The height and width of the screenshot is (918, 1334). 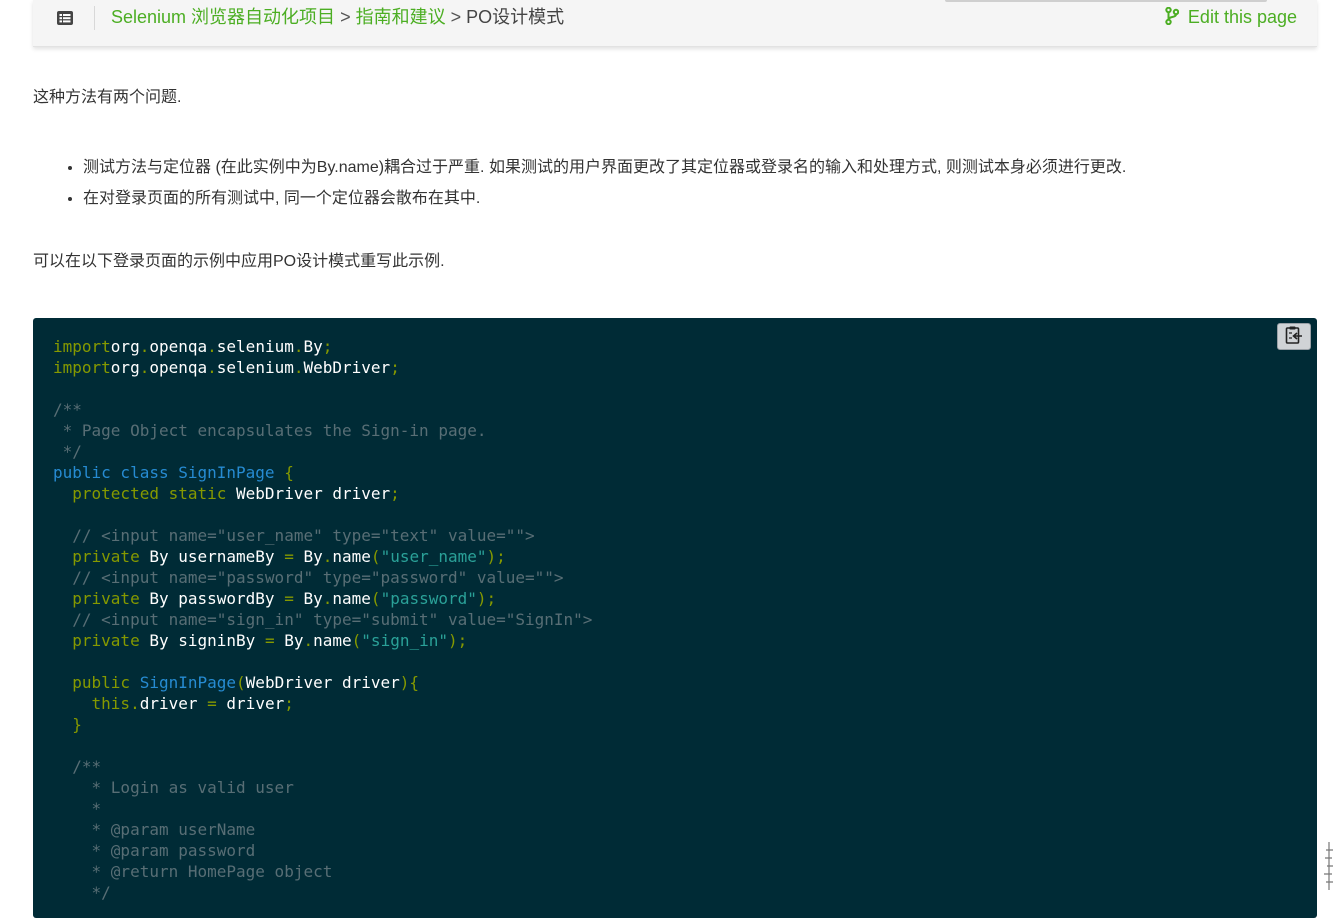 I want to click on code-token: public, so click(x=101, y=682).